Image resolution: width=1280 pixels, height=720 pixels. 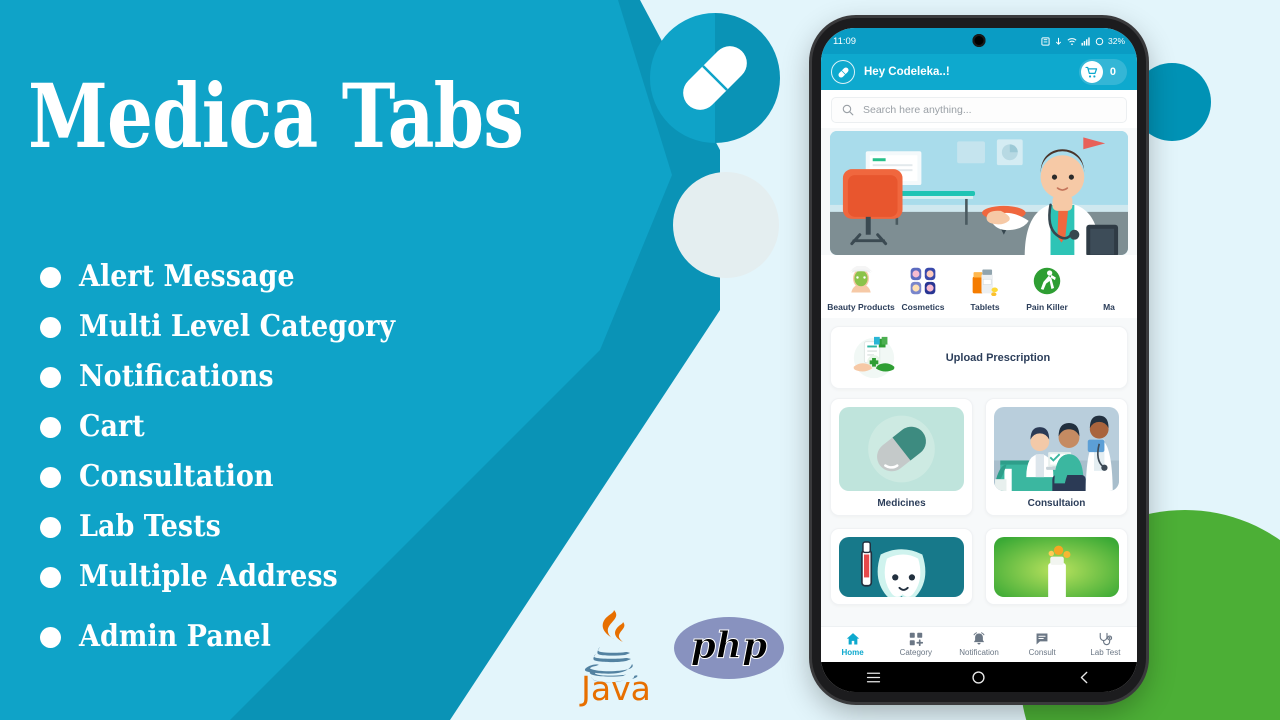 What do you see at coordinates (1058, 41) in the screenshot?
I see `data-rate-icon` at bounding box center [1058, 41].